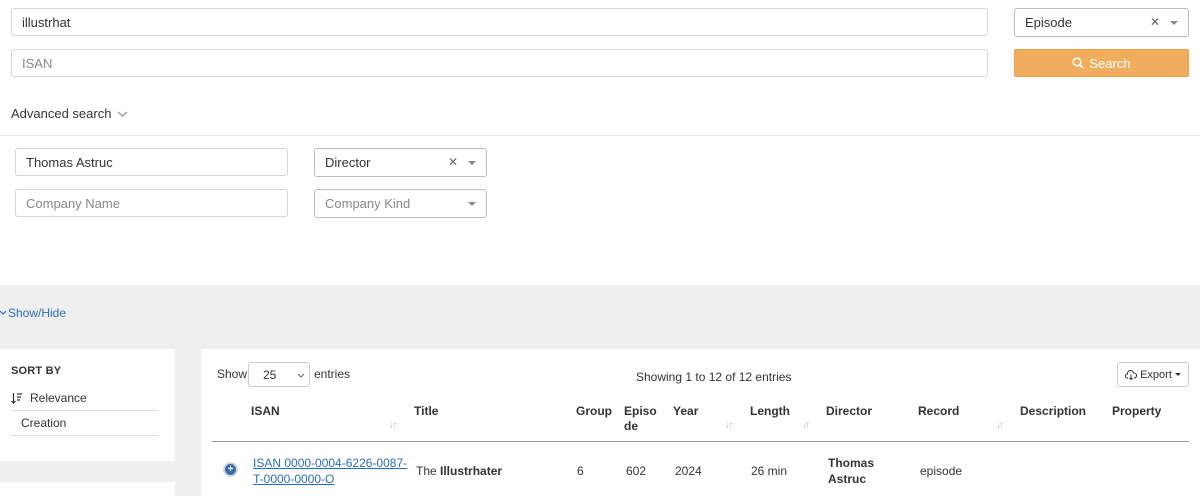 The width and height of the screenshot is (1200, 496). Describe the element at coordinates (36, 371) in the screenshot. I see `sort-by-title: SORT BY` at that location.